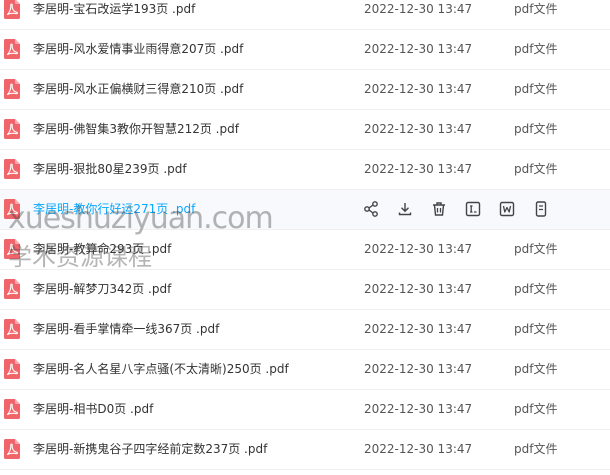 The width and height of the screenshot is (610, 475). Describe the element at coordinates (405, 209) in the screenshot. I see `download-icon` at that location.